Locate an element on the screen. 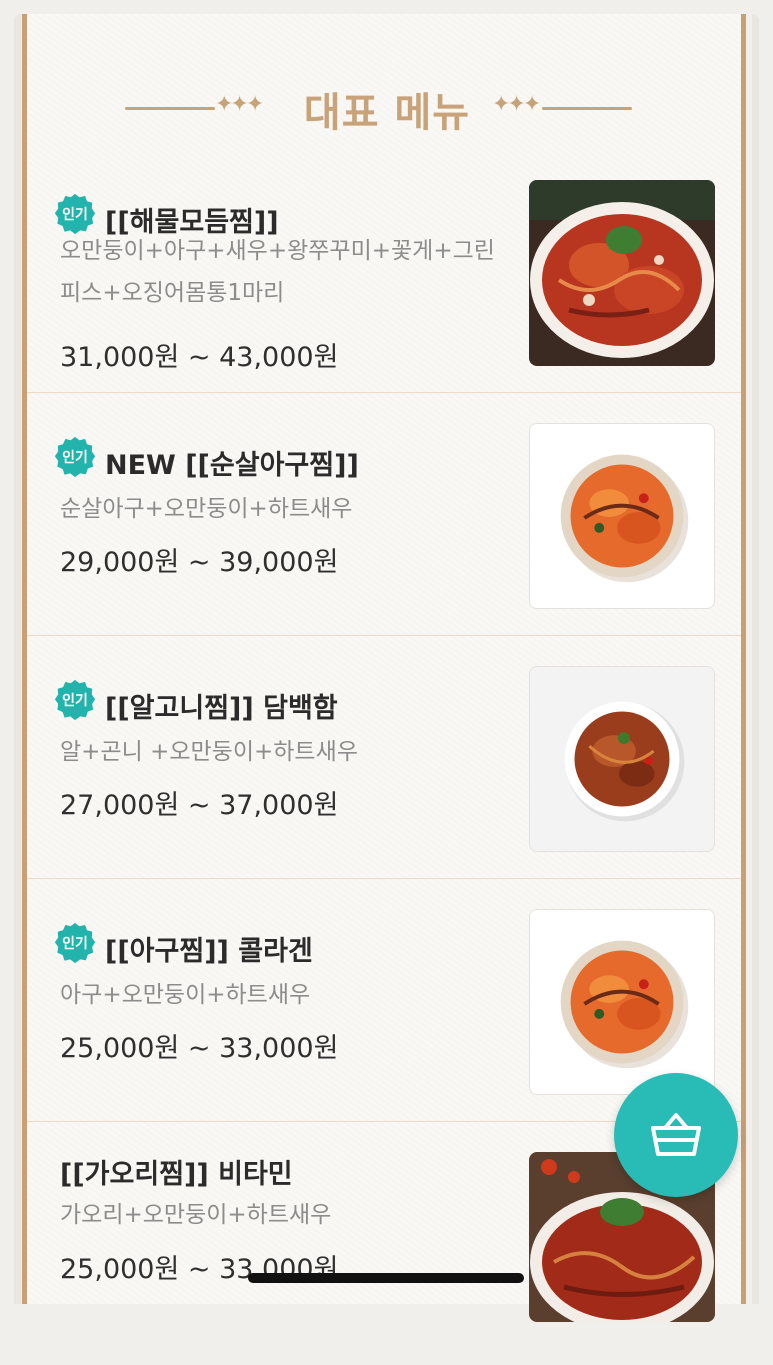 This screenshot has width=773, height=1365. menu-item-price: 31,000원 ~ 43,000원 is located at coordinates (199, 357).